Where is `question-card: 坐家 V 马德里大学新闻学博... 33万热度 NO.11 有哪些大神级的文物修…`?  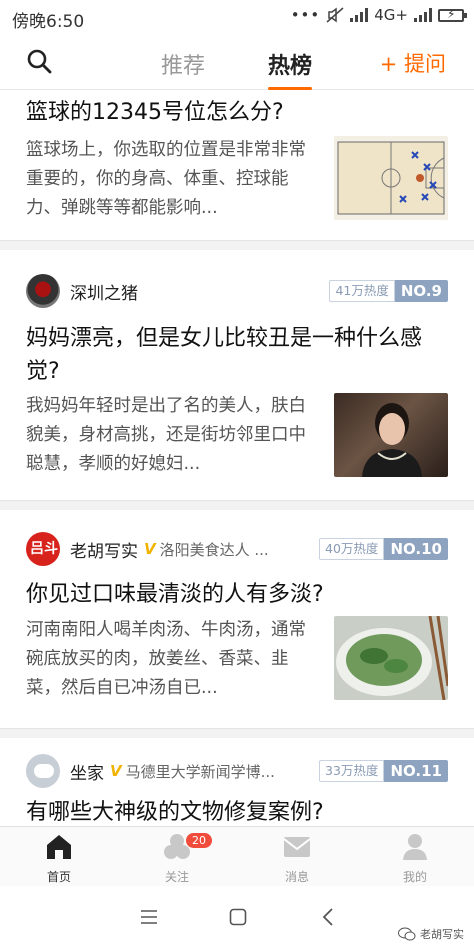
question-card: 坐家 V 马德里大学新闻学博... 33万热度 NO.11 有哪些大神级的文物修… is located at coordinates (237, 782).